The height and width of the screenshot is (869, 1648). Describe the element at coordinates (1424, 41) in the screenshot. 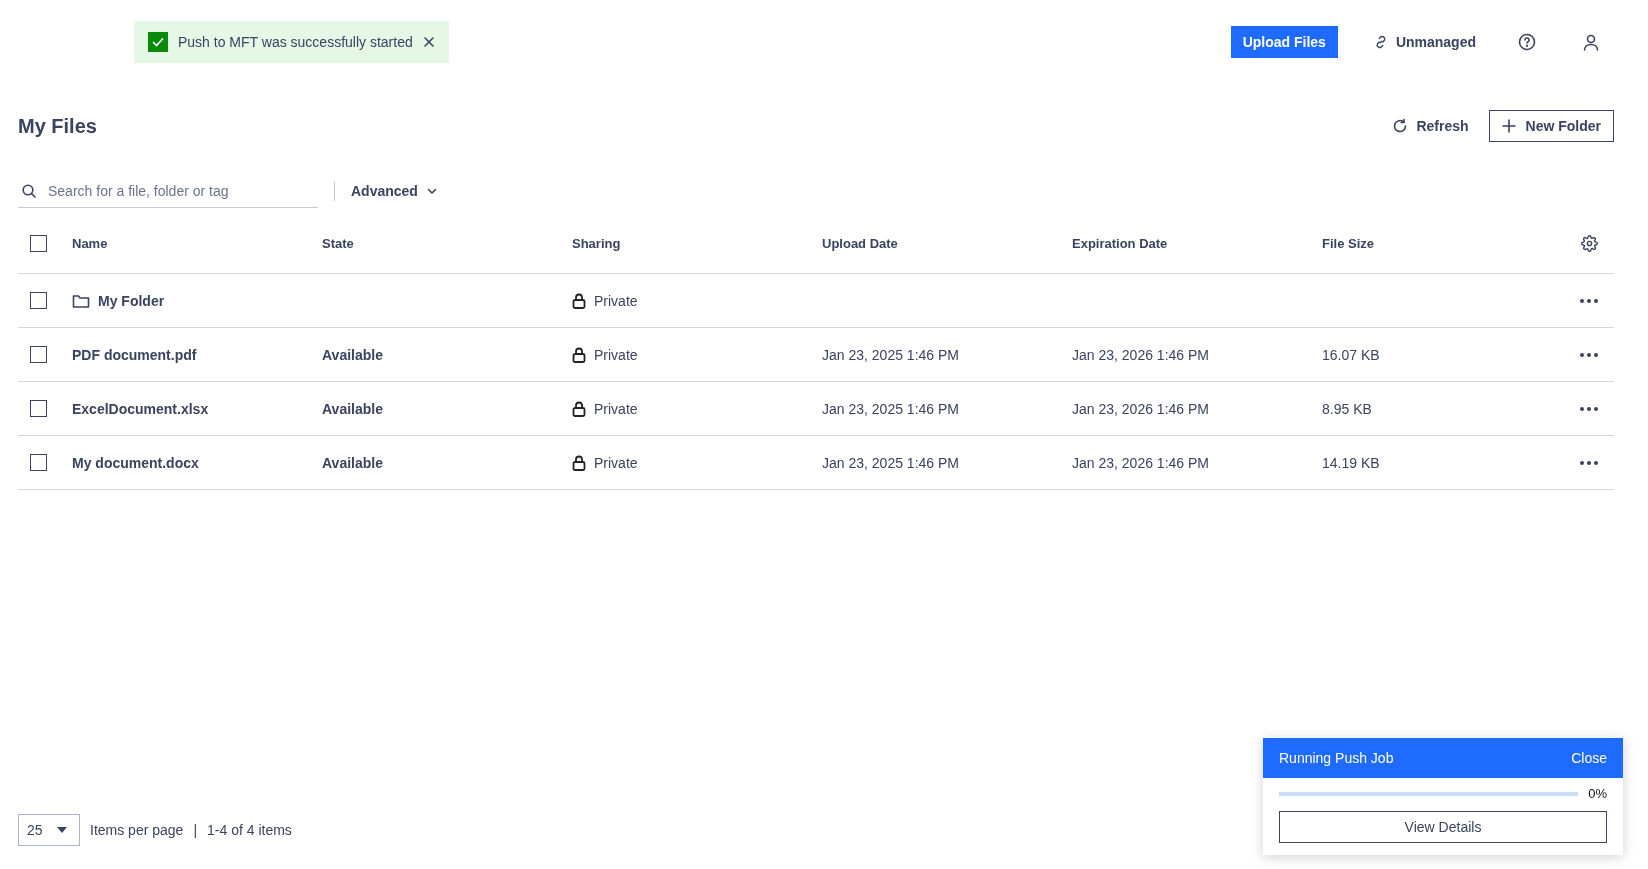

I see `unmanaged-link: Unmanaged` at that location.